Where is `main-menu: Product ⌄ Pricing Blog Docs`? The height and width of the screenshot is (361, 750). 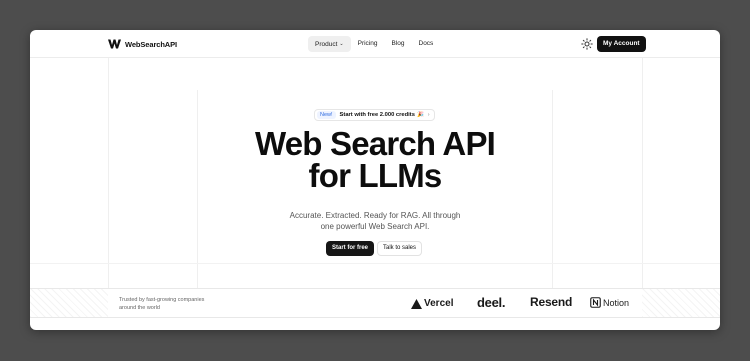
main-menu: Product ⌄ Pricing Blog Docs is located at coordinates (374, 44).